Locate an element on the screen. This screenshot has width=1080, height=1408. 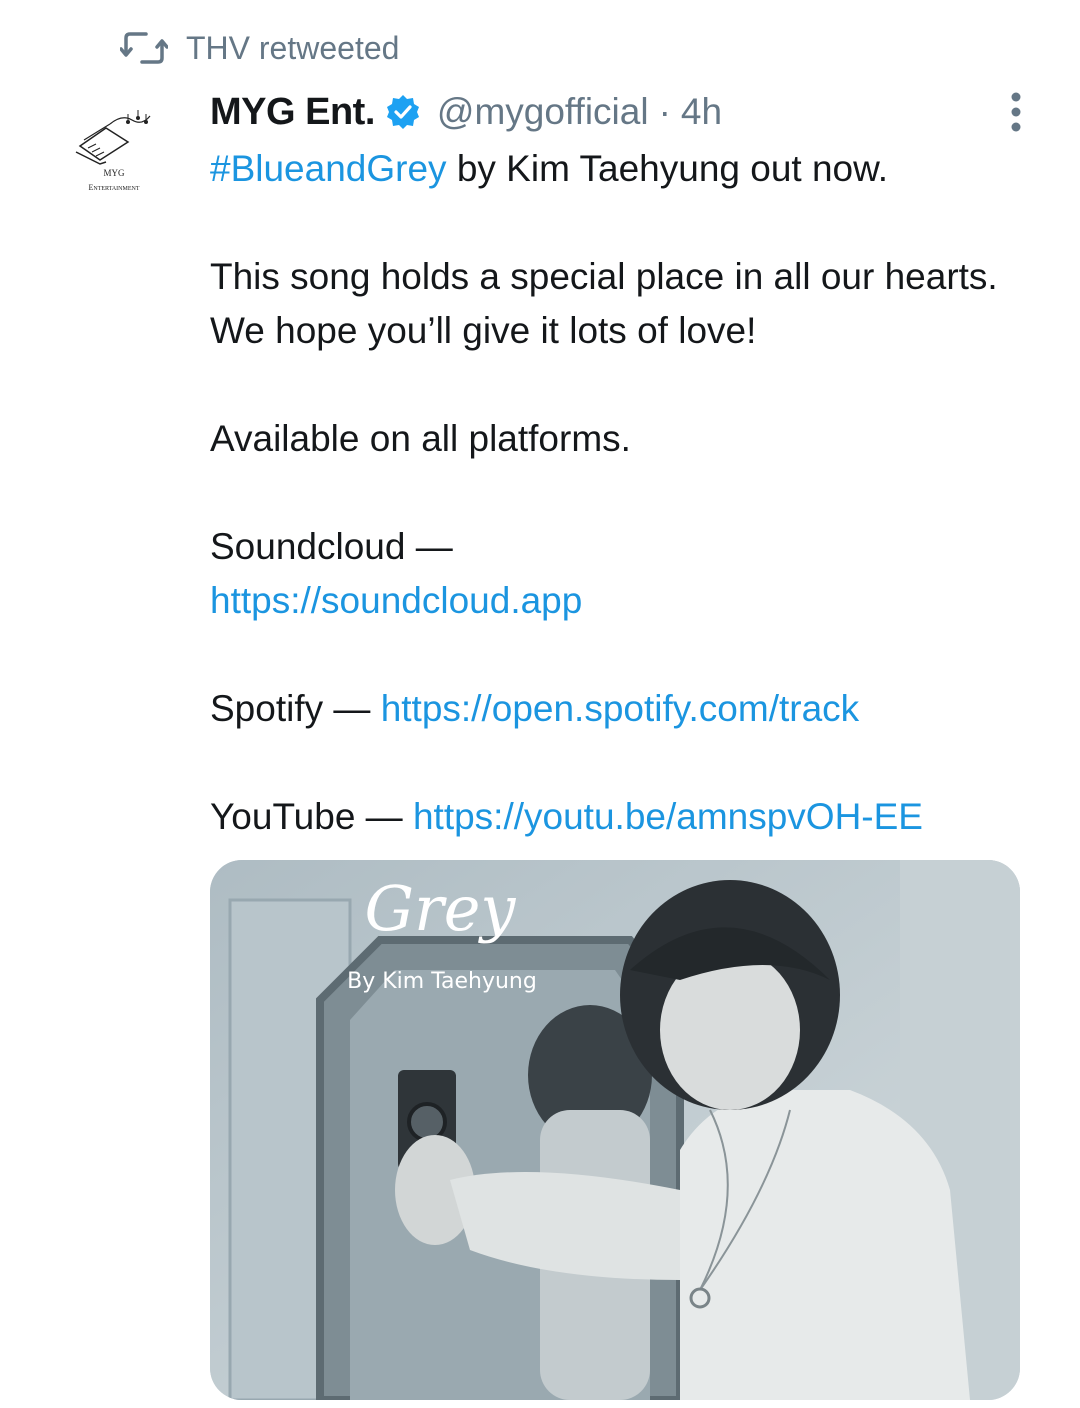
tweet-paragraph-3: Available on all platforms. is located at coordinates (420, 438).